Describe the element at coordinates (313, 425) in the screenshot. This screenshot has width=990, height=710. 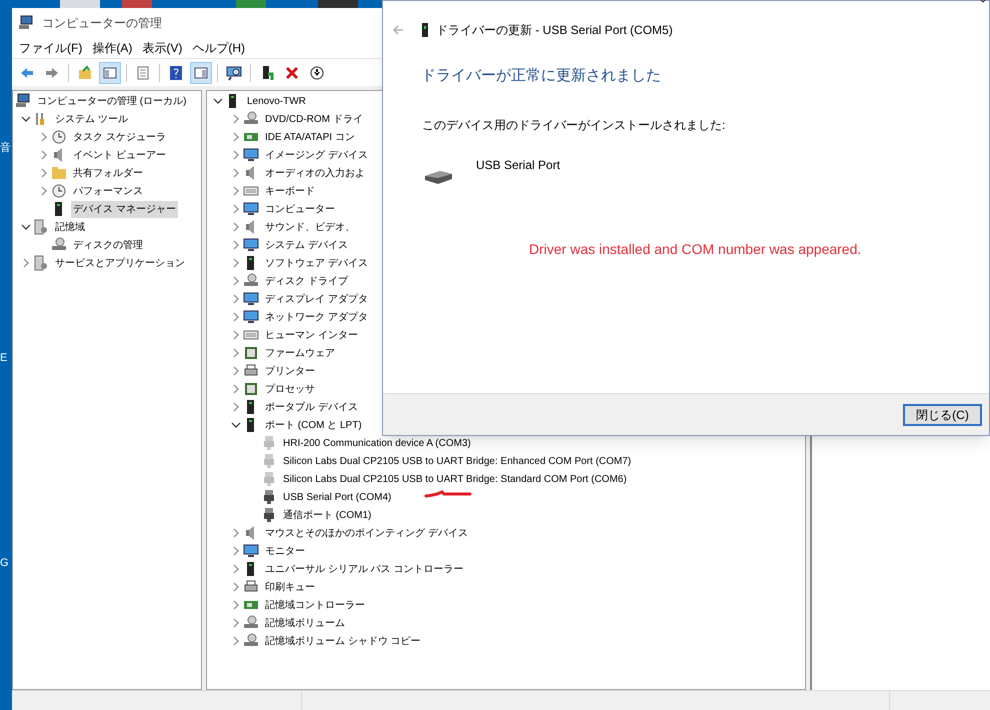
I see `tree-item: ポート (COM と LPT)` at that location.